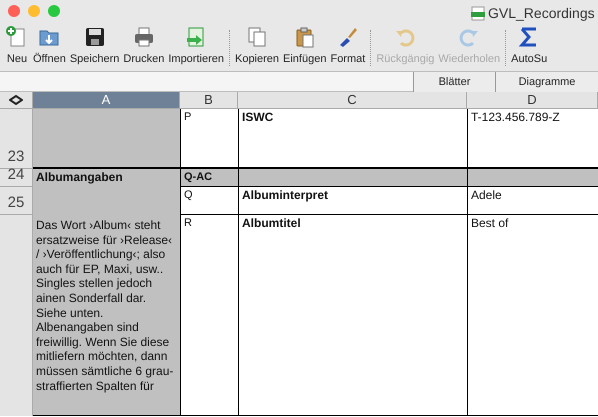  Describe the element at coordinates (529, 47) in the screenshot. I see `toolbar-button: AutoSu` at that location.